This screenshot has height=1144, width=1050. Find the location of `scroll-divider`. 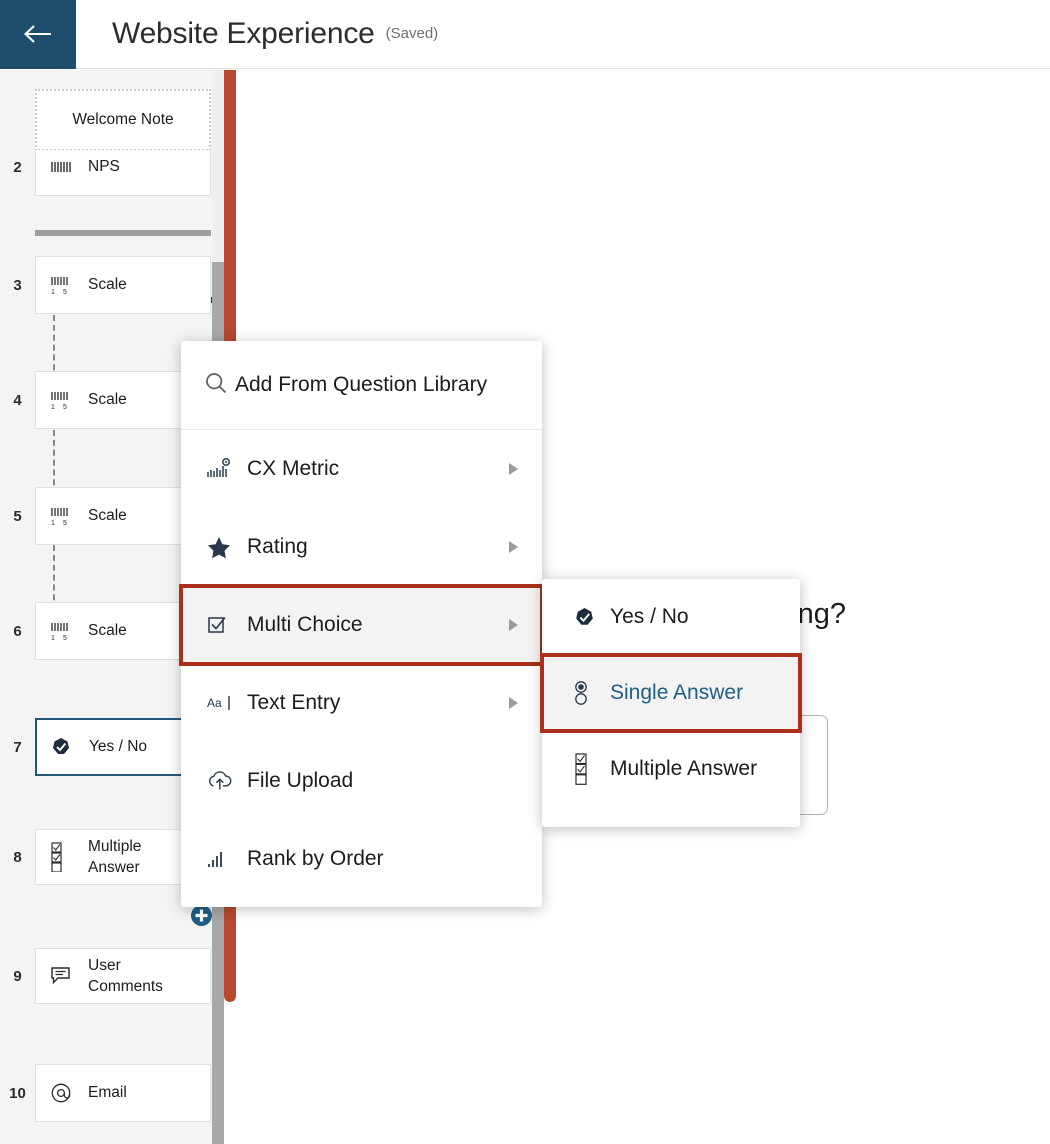

scroll-divider is located at coordinates (123, 233).